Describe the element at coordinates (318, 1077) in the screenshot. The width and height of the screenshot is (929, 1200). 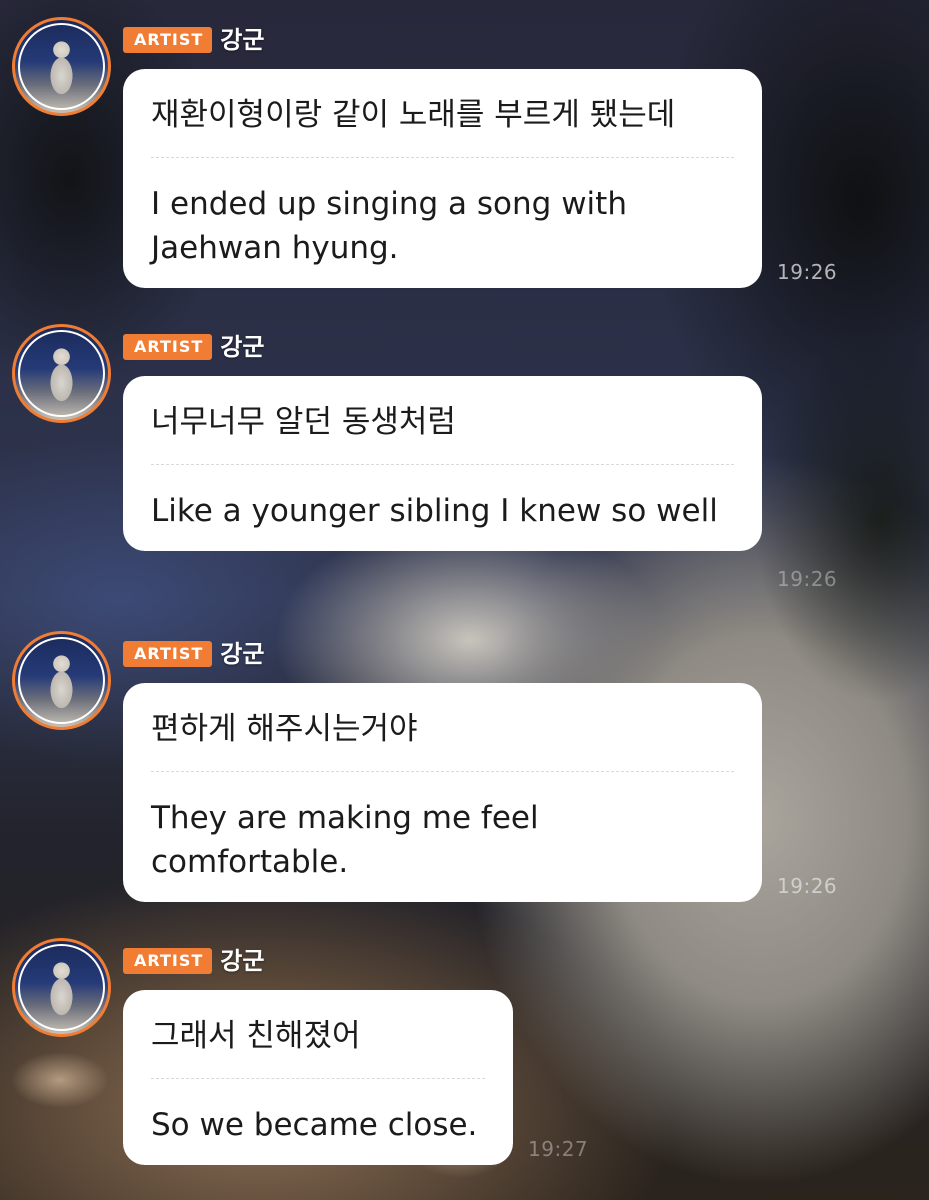
I see `message-bubble: 그래서 친해졌어 So we became close.` at that location.